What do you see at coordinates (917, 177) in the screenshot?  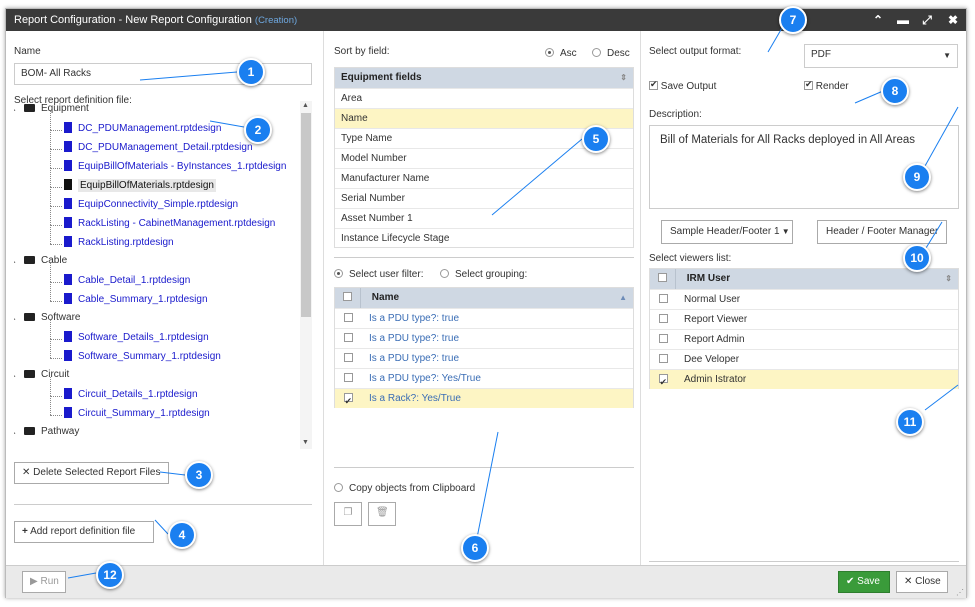 I see `callout-9: 9` at bounding box center [917, 177].